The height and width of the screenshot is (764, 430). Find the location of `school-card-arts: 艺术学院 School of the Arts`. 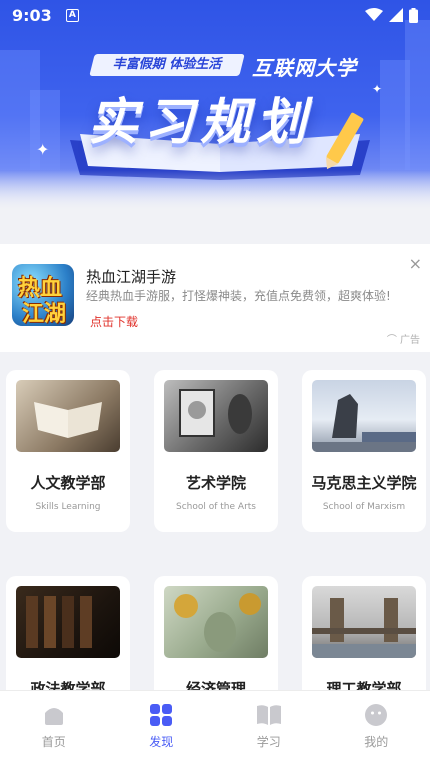

school-card-arts: 艺术学院 School of the Arts is located at coordinates (216, 451).